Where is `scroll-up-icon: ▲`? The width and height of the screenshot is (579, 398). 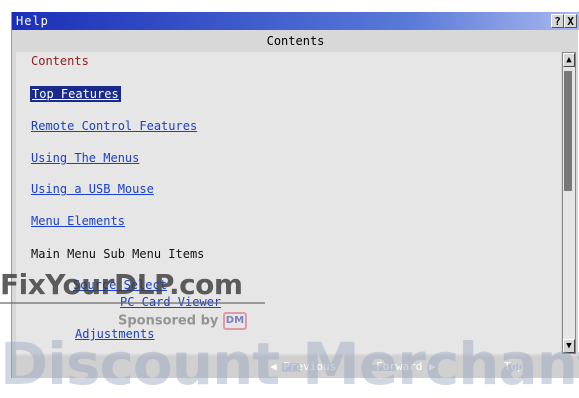
scroll-up-icon: ▲ is located at coordinates (569, 60).